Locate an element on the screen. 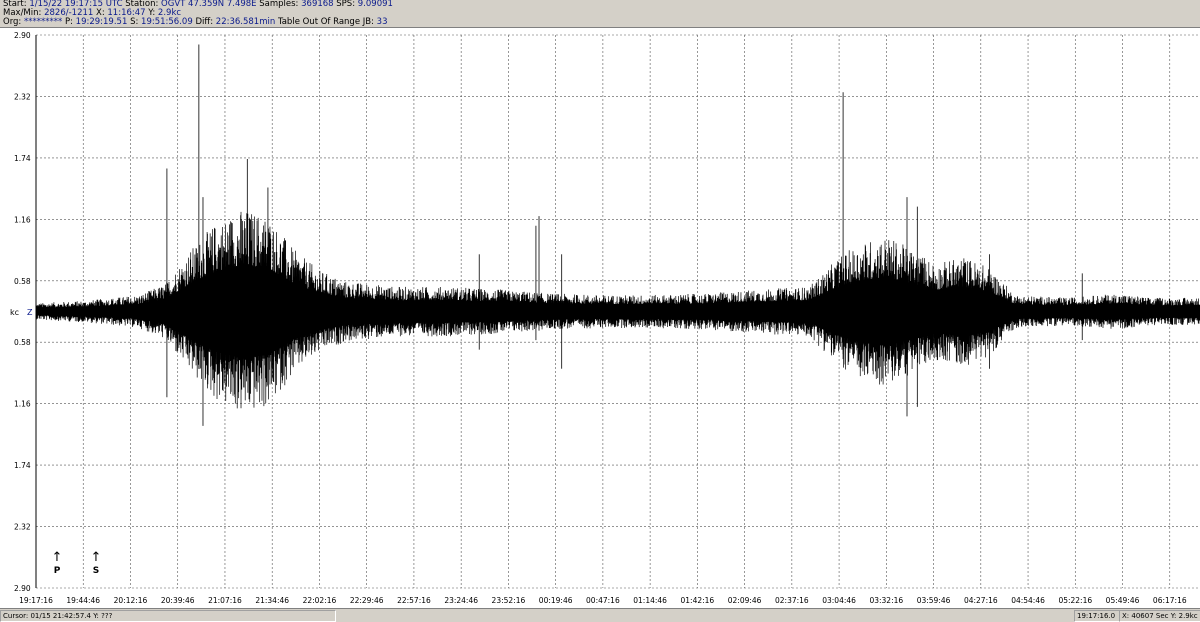  diff-value: 22:36.581min is located at coordinates (245, 22).